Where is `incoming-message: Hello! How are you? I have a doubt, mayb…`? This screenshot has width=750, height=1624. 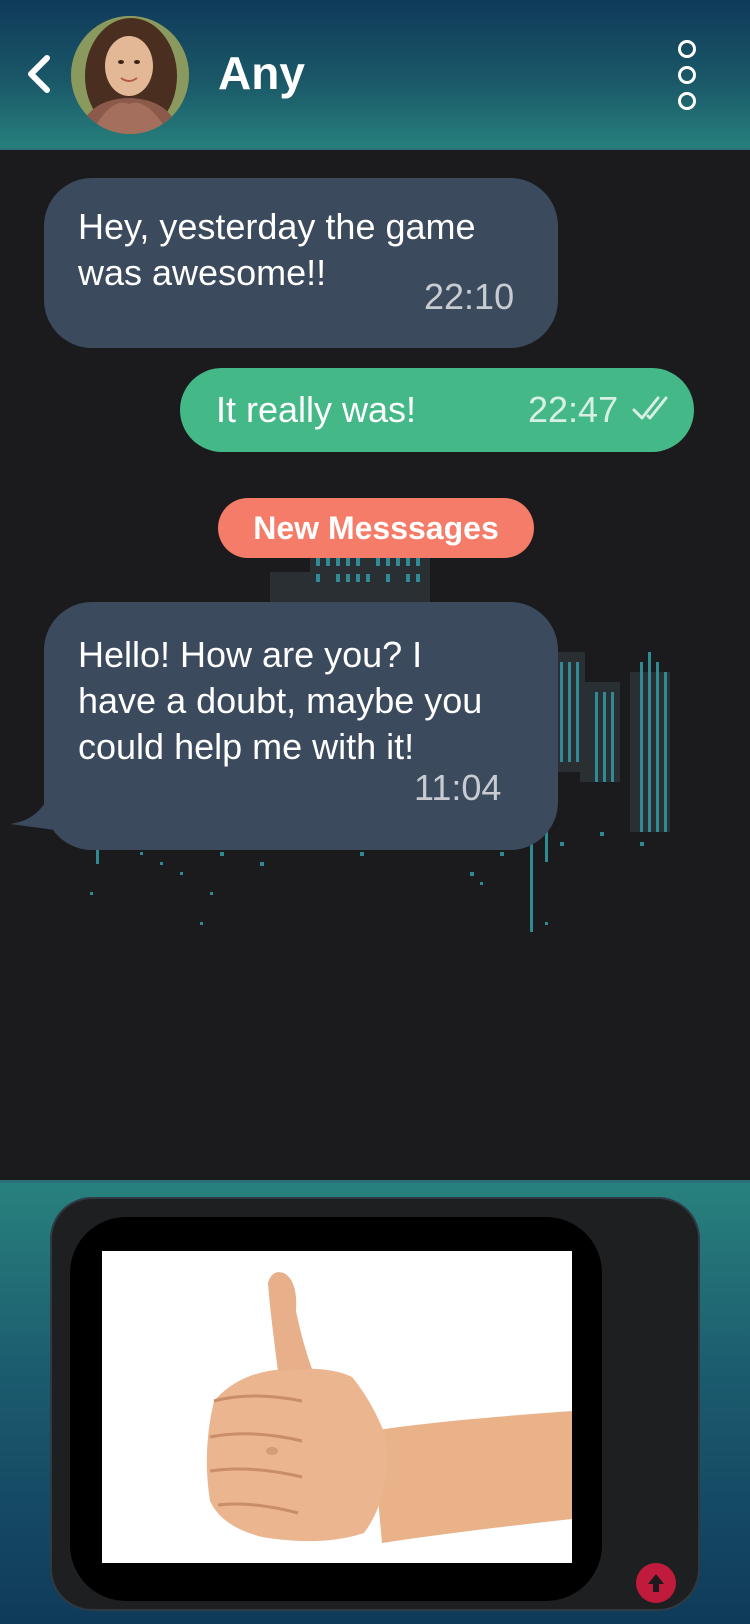
incoming-message: Hello! How are you? I have a doubt, mayb… is located at coordinates (301, 726).